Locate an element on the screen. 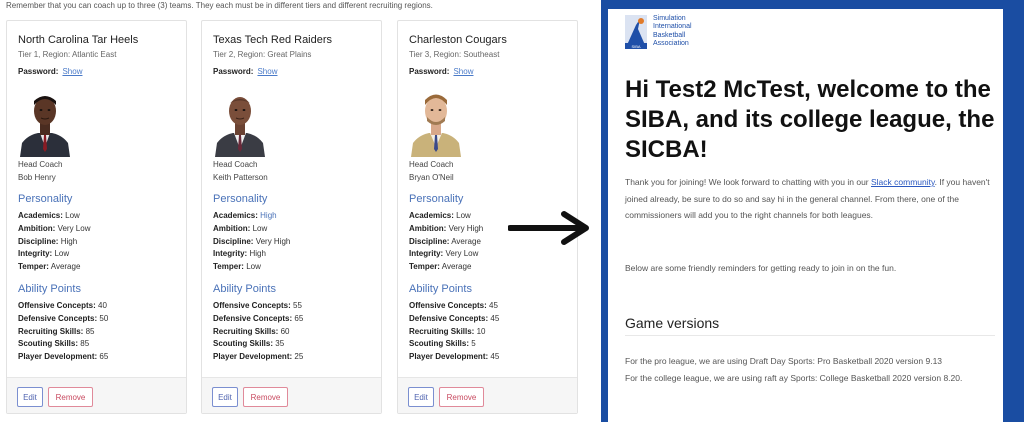 The height and width of the screenshot is (422, 1024). team-name: North Carolina Tar Heels is located at coordinates (78, 40).